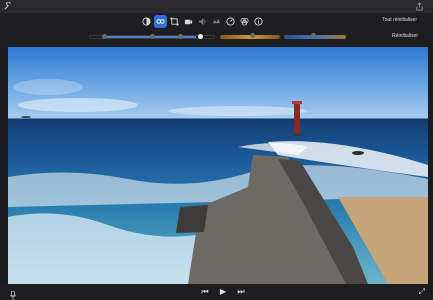 The image size is (433, 300). I want to click on wrench-icon, so click(7, 6).